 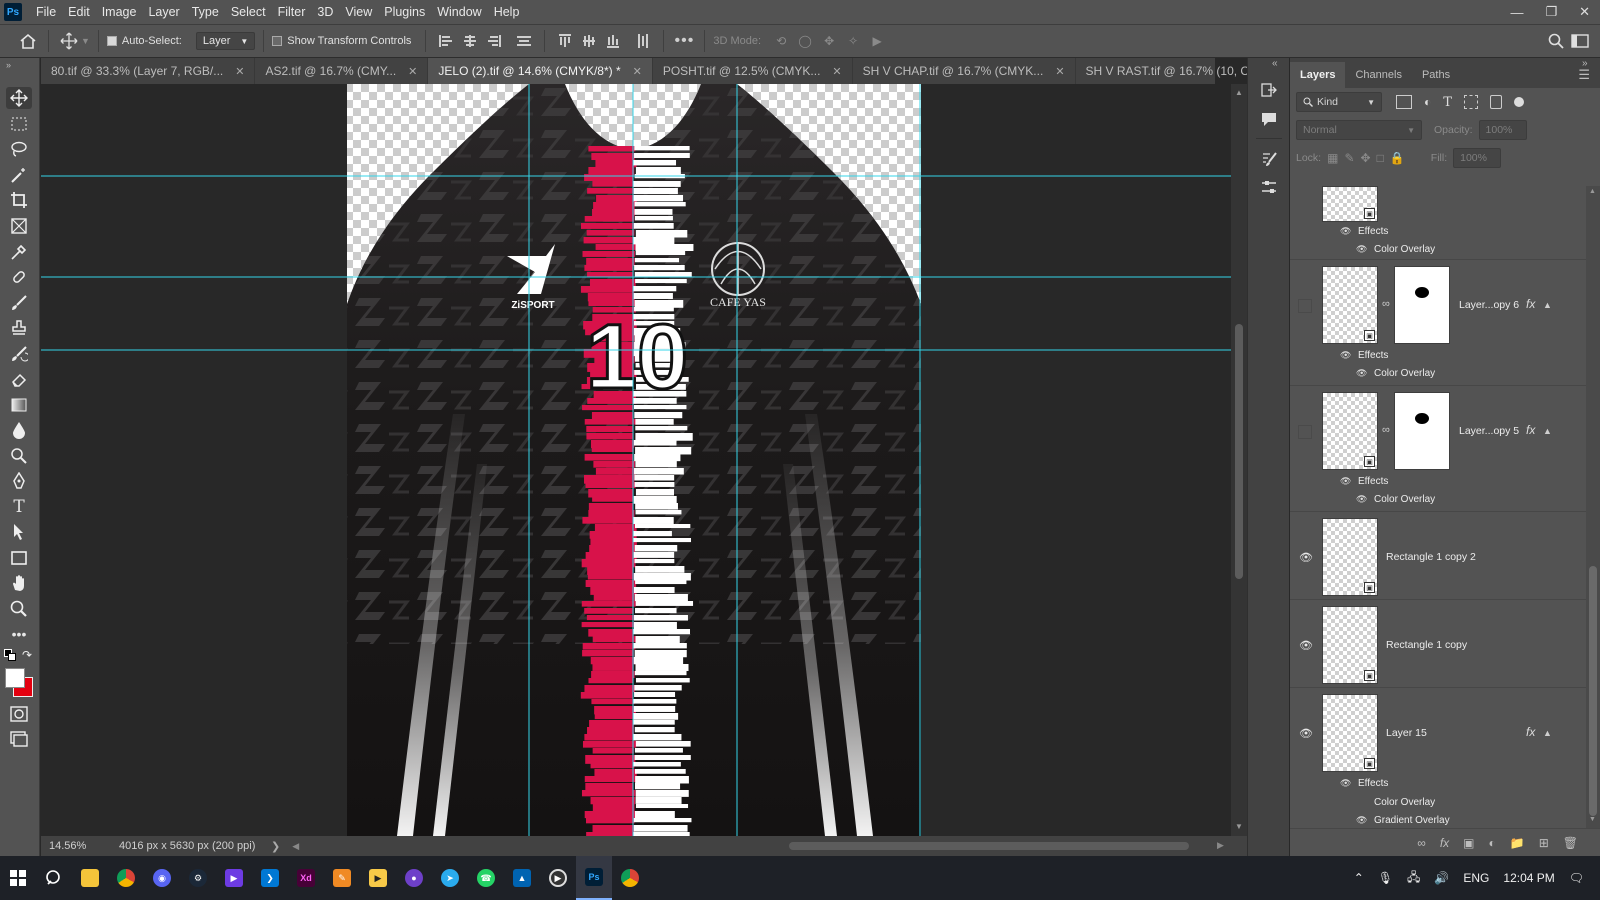 I want to click on volume-icon: 🔊, so click(x=1441, y=878).